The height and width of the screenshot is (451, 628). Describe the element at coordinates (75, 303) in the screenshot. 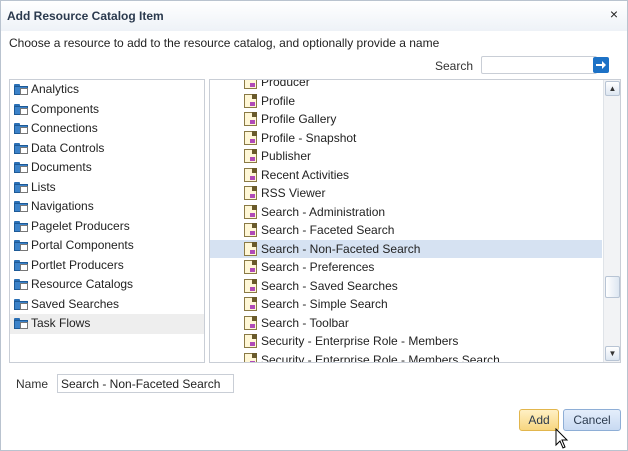

I see `category-label: Saved Searches` at that location.